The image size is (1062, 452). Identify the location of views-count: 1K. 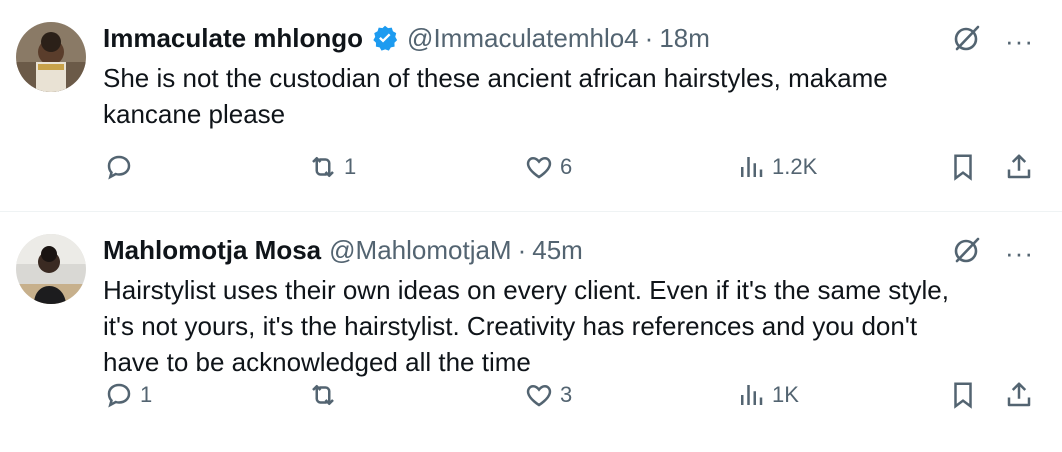
(785, 394).